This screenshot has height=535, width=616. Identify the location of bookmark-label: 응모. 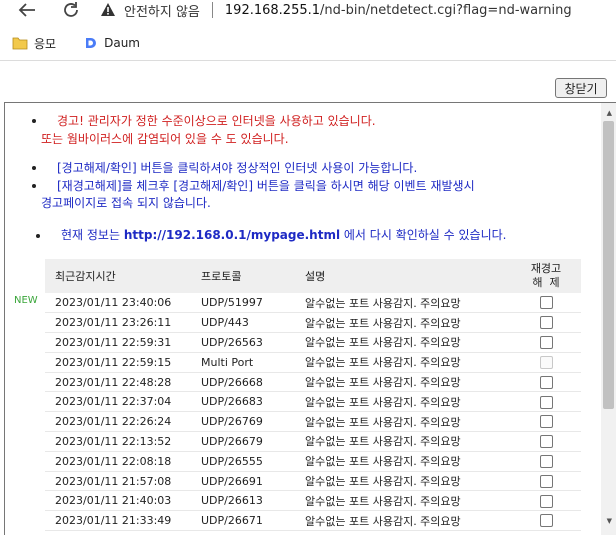
(45, 43).